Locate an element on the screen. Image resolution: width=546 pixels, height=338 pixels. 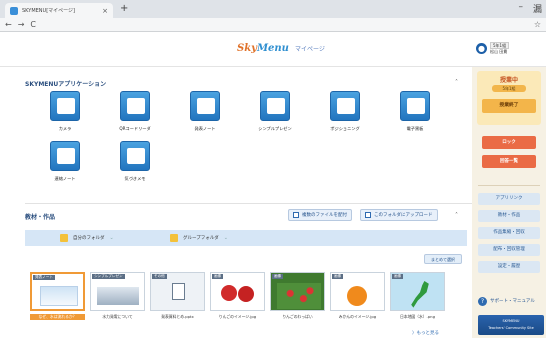
app-label: QRコードリーダ is located at coordinates (135, 128).